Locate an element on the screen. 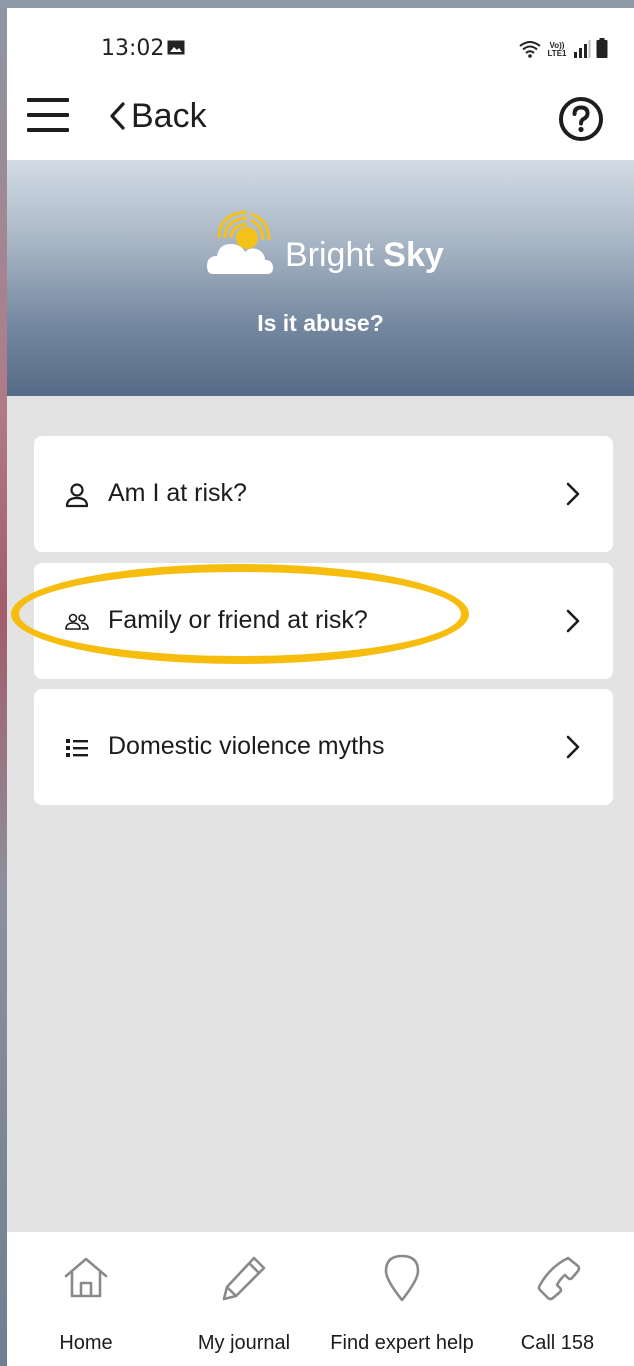 This screenshot has height=1366, width=634. menu-item-label: Am I at risk? is located at coordinates (177, 493).